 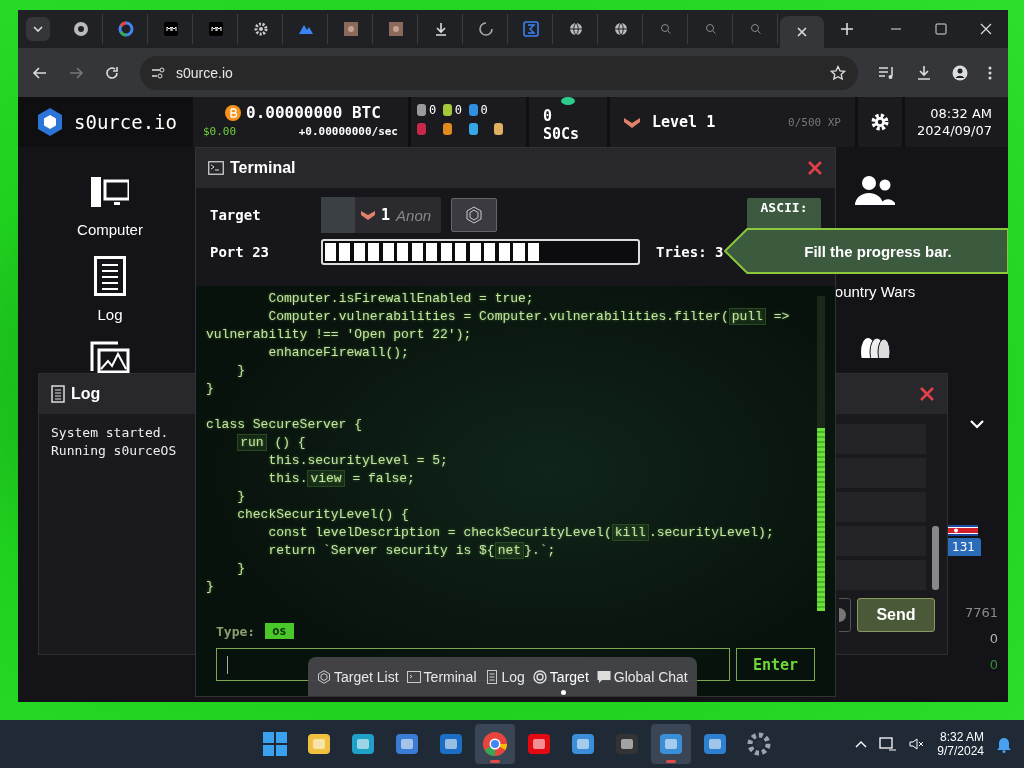 I want to click on enter-button: Enter, so click(x=775, y=664).